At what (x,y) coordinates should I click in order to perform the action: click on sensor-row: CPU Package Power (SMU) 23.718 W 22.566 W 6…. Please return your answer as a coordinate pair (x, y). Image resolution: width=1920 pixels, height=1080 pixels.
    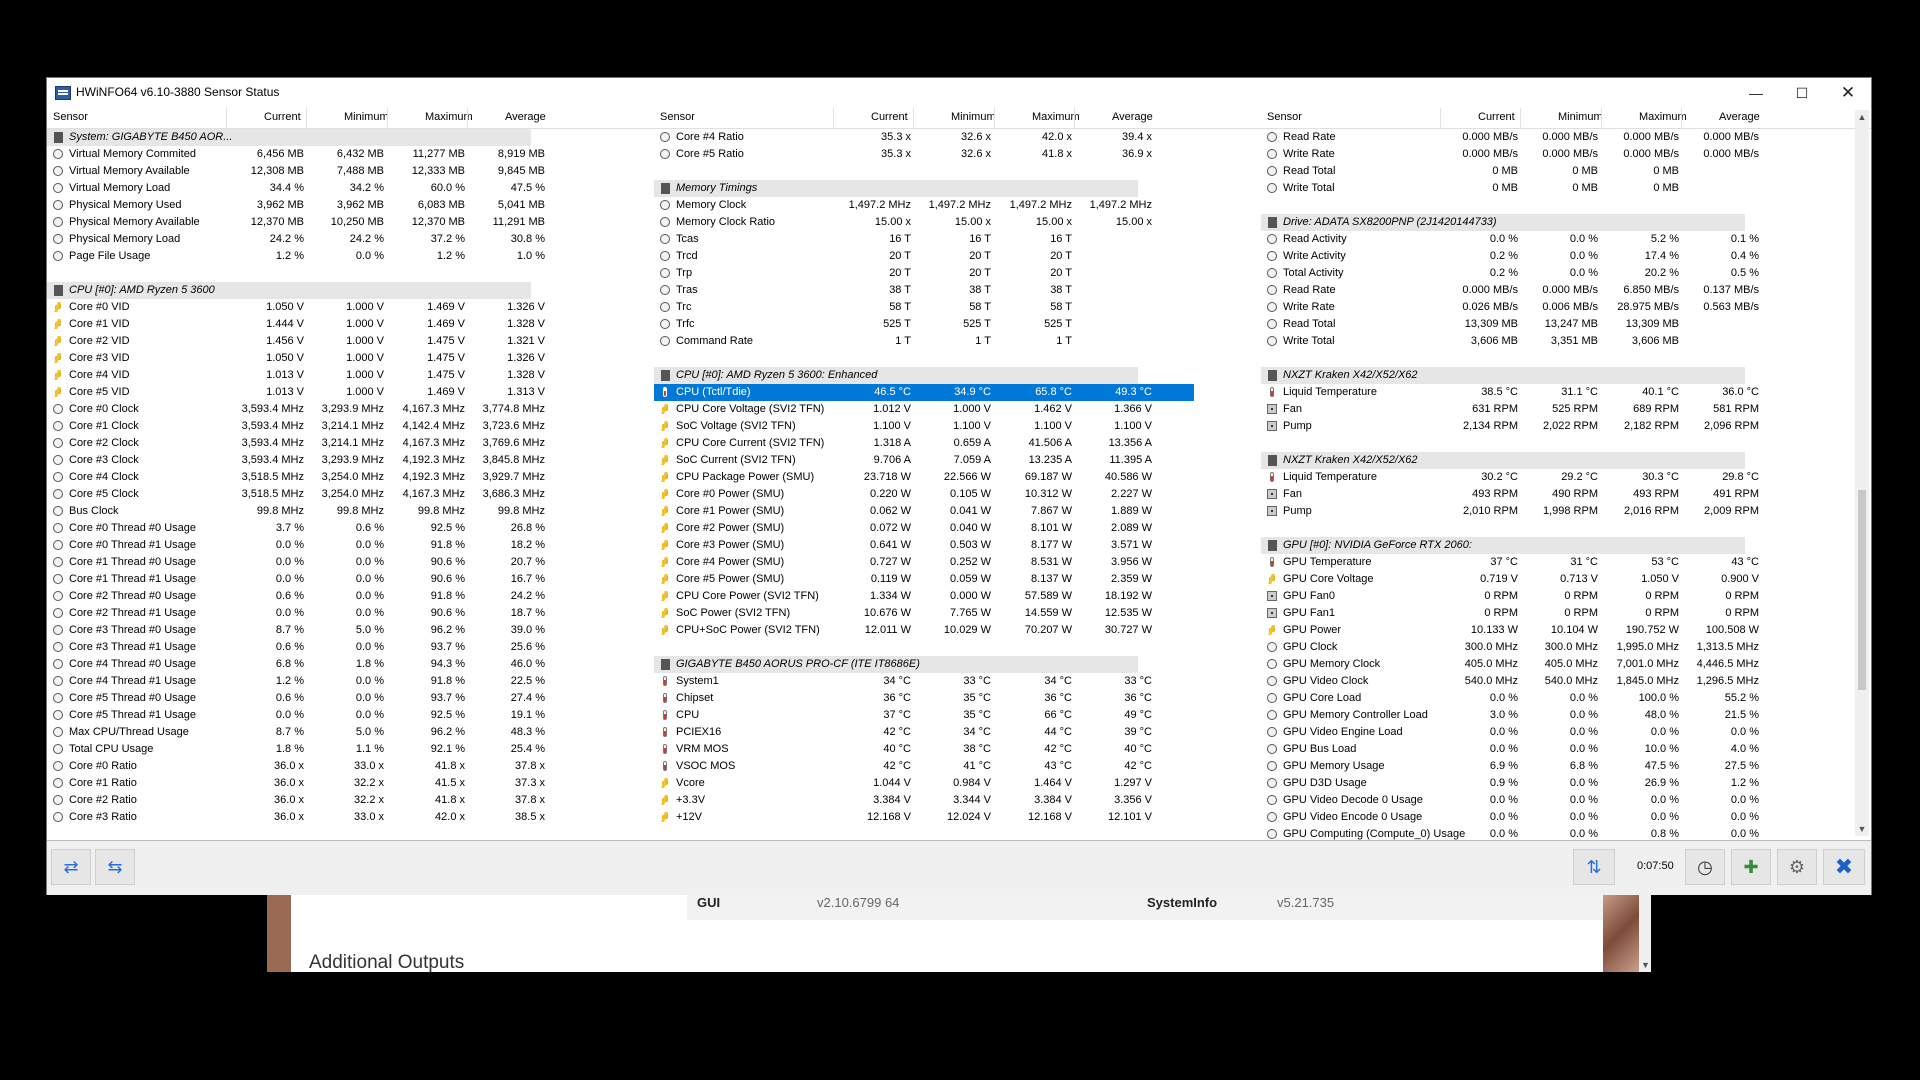
    Looking at the image, I should click on (957, 477).